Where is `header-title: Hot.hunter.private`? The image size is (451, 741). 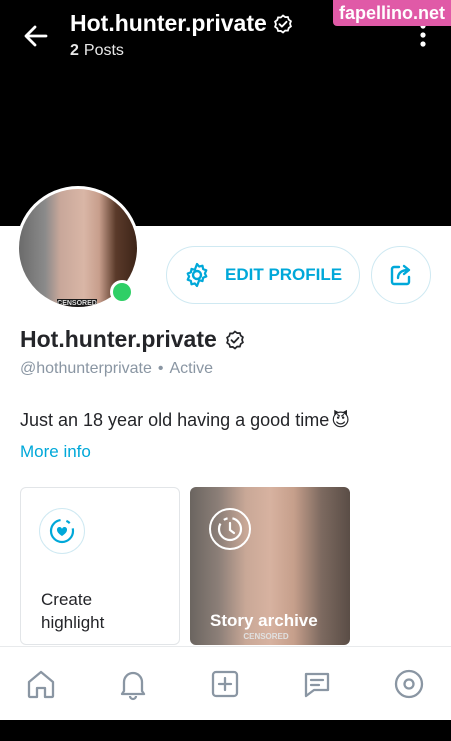
header-title: Hot.hunter.private is located at coordinates (181, 23).